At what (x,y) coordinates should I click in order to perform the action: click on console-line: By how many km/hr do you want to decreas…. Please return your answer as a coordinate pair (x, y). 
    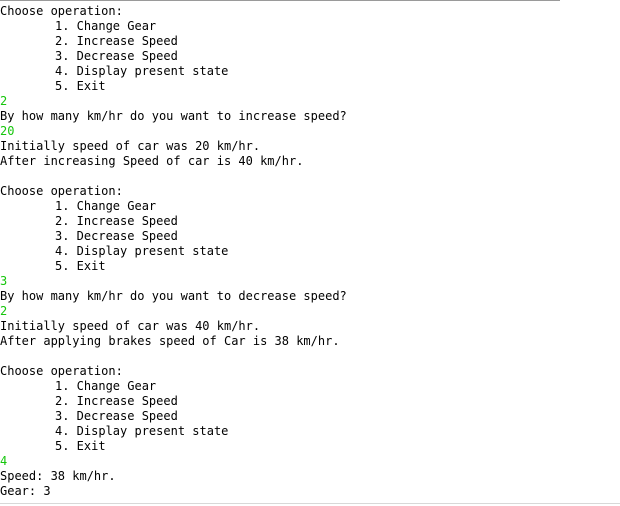
    Looking at the image, I should click on (173, 296).